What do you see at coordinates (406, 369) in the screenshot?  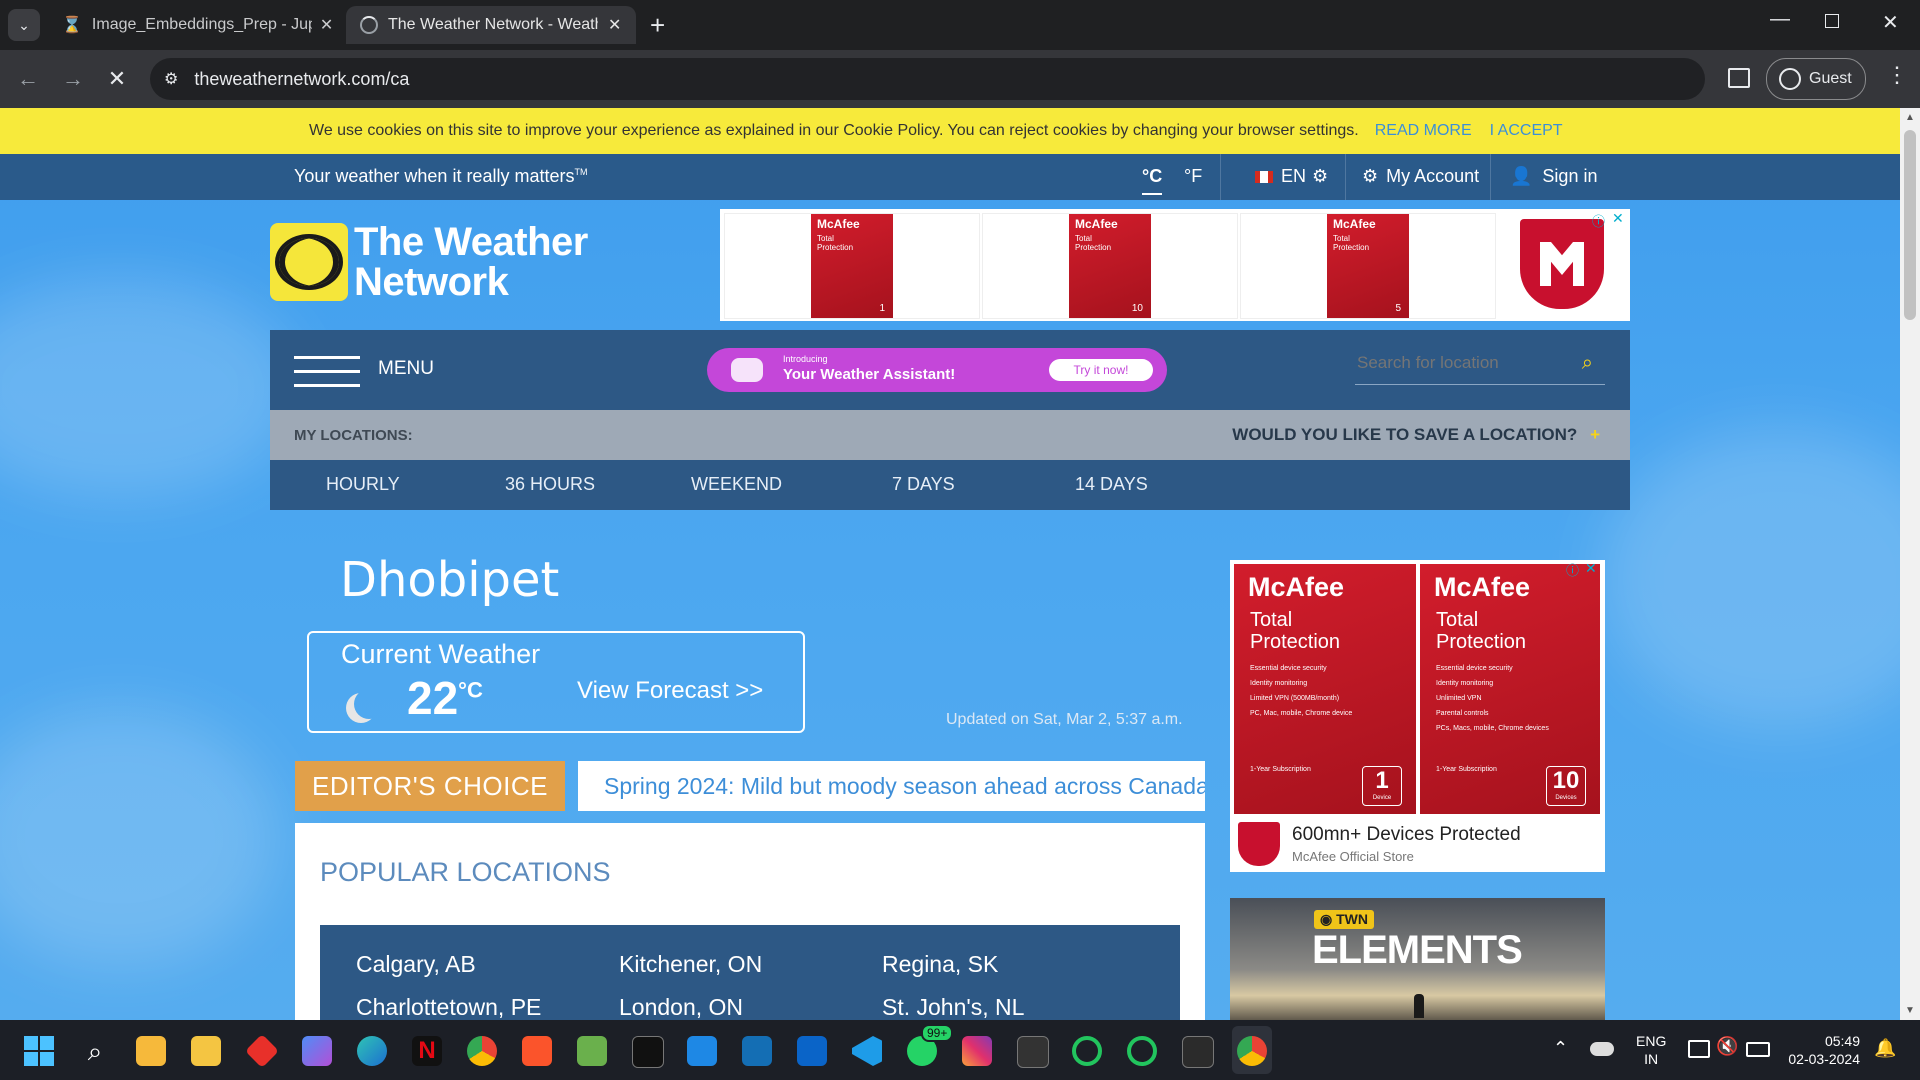 I see `menu-label: MENU` at bounding box center [406, 369].